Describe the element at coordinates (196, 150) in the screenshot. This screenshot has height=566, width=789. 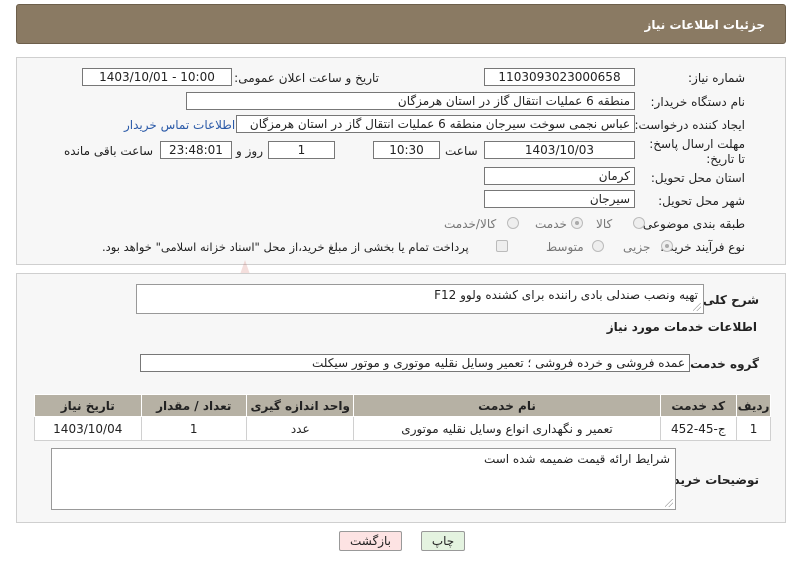
I see `remaining-time-field: 23:48:01` at that location.